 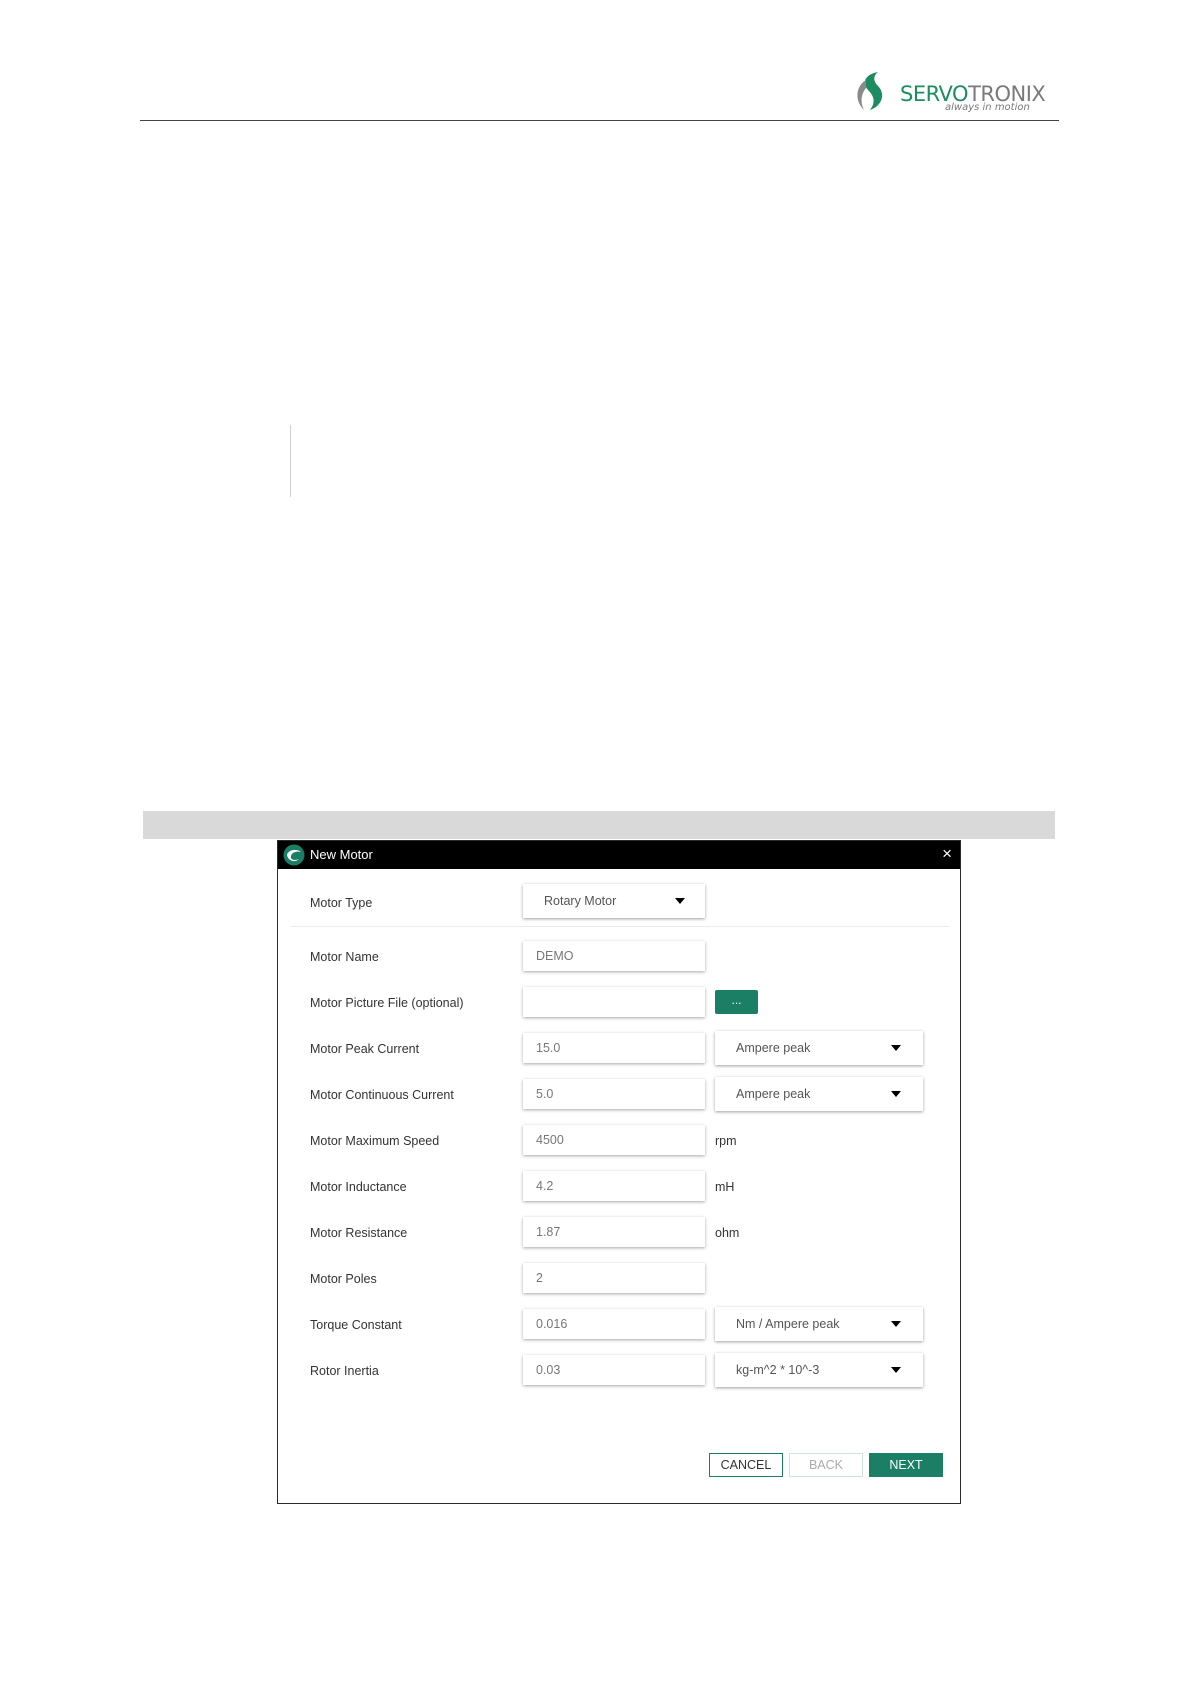 What do you see at coordinates (725, 1187) in the screenshot?
I see `inductance-unit: mH` at bounding box center [725, 1187].